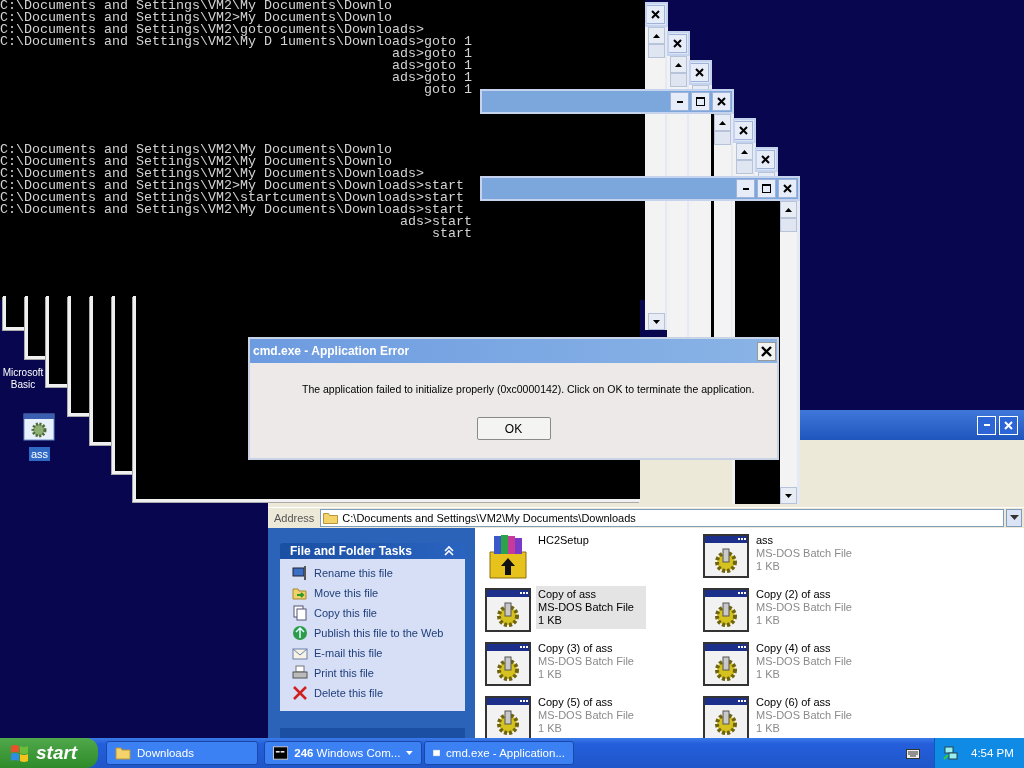  Describe the element at coordinates (451, 234) in the screenshot. I see `console-line: start` at that location.